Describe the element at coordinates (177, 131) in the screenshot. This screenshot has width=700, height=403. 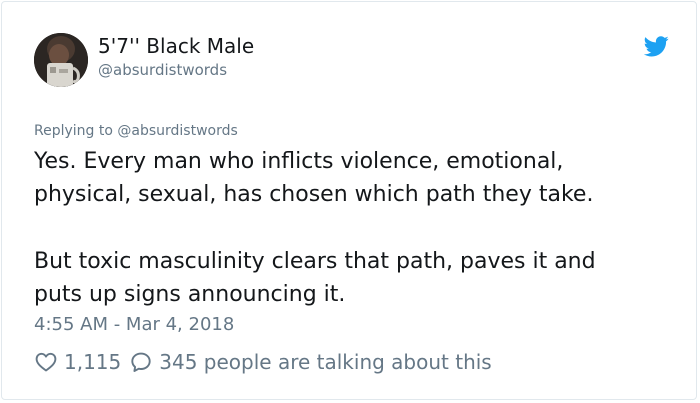
I see `reply-mention-link: @absurdistwords` at that location.